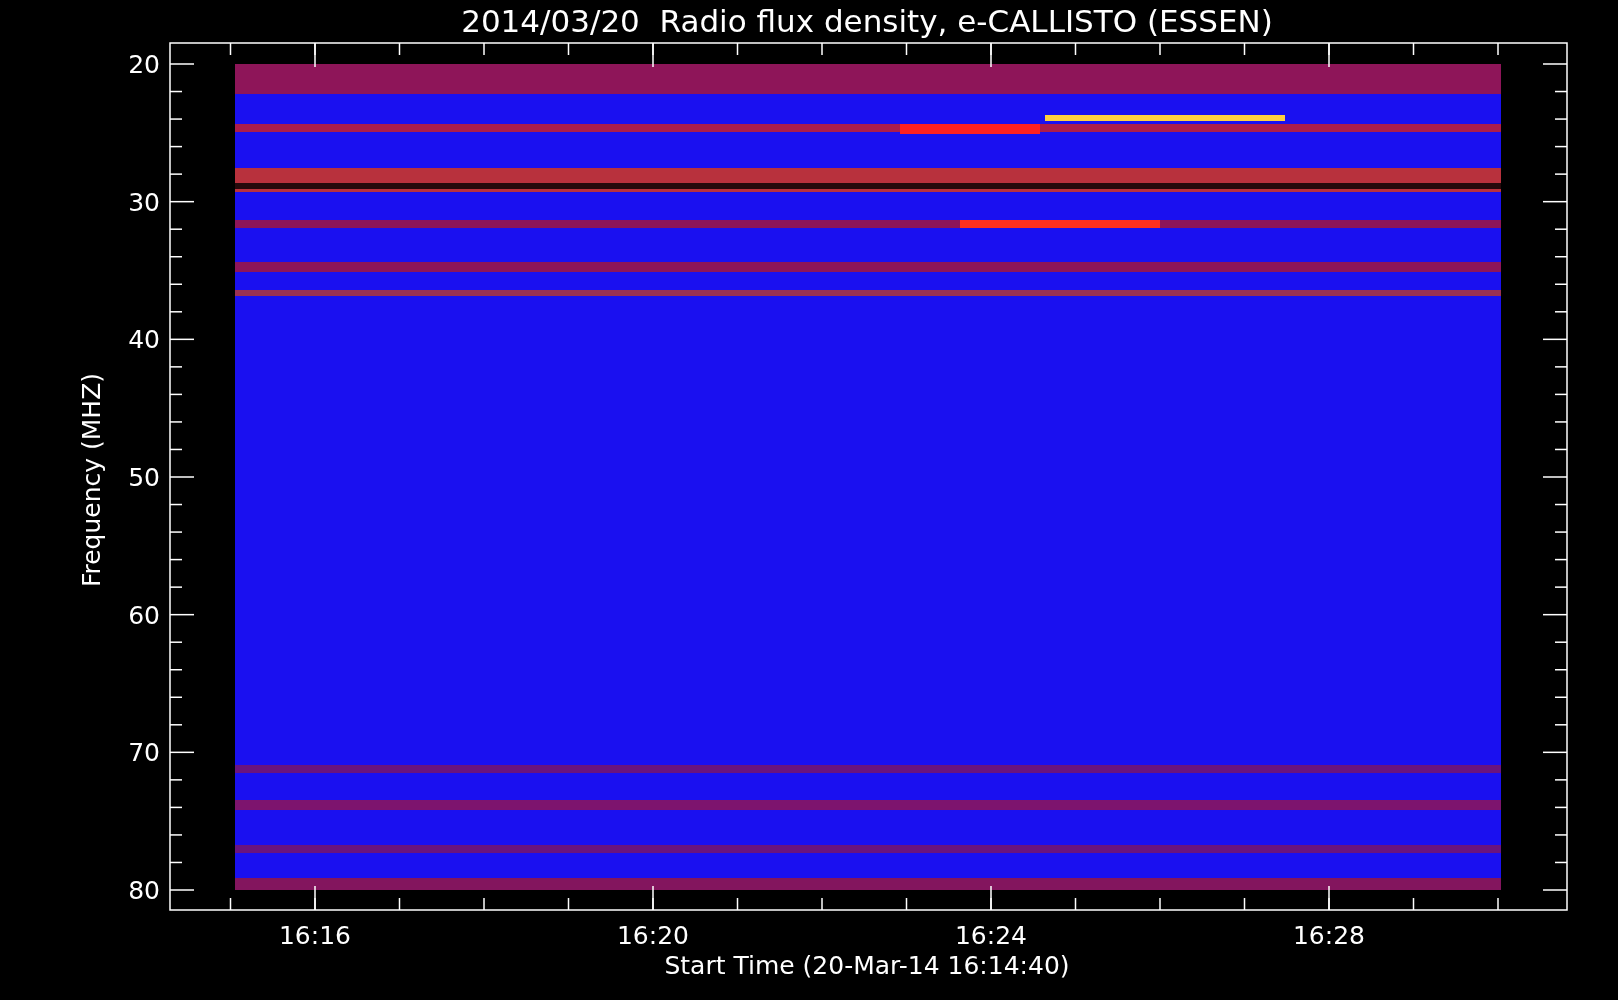 The image size is (1618, 1000). I want to click on y-tick-label: 20, so click(144, 64).